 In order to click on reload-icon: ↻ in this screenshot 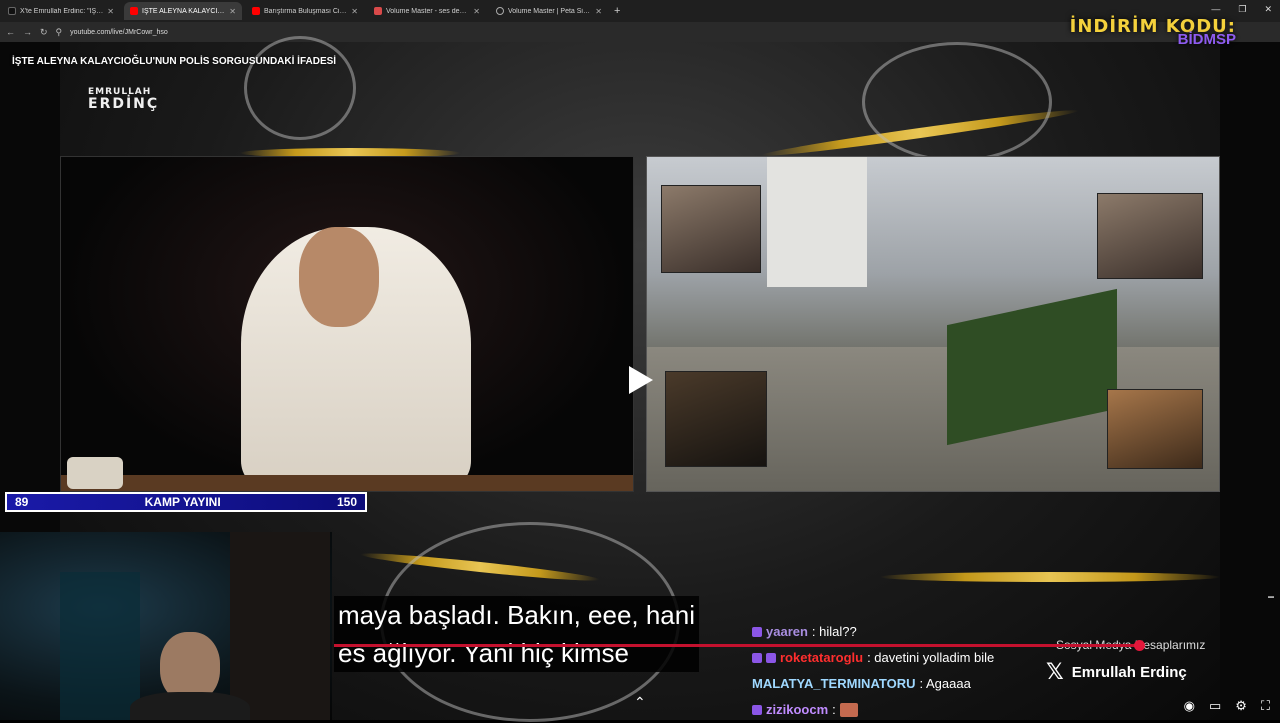, I will do `click(44, 32)`.